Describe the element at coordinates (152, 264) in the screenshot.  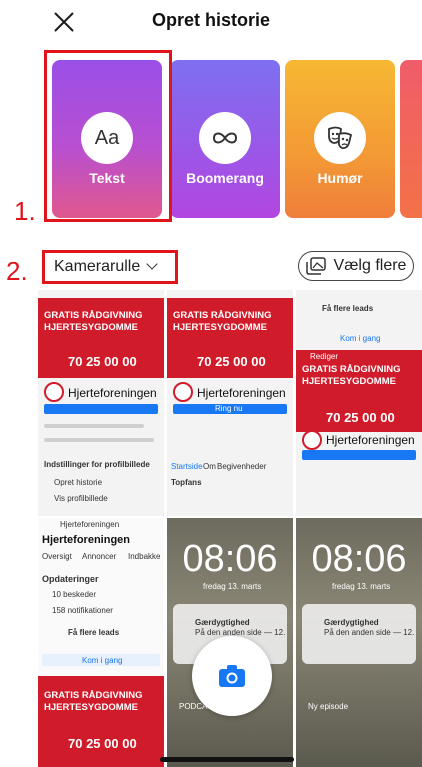
I see `chevron-down-icon` at that location.